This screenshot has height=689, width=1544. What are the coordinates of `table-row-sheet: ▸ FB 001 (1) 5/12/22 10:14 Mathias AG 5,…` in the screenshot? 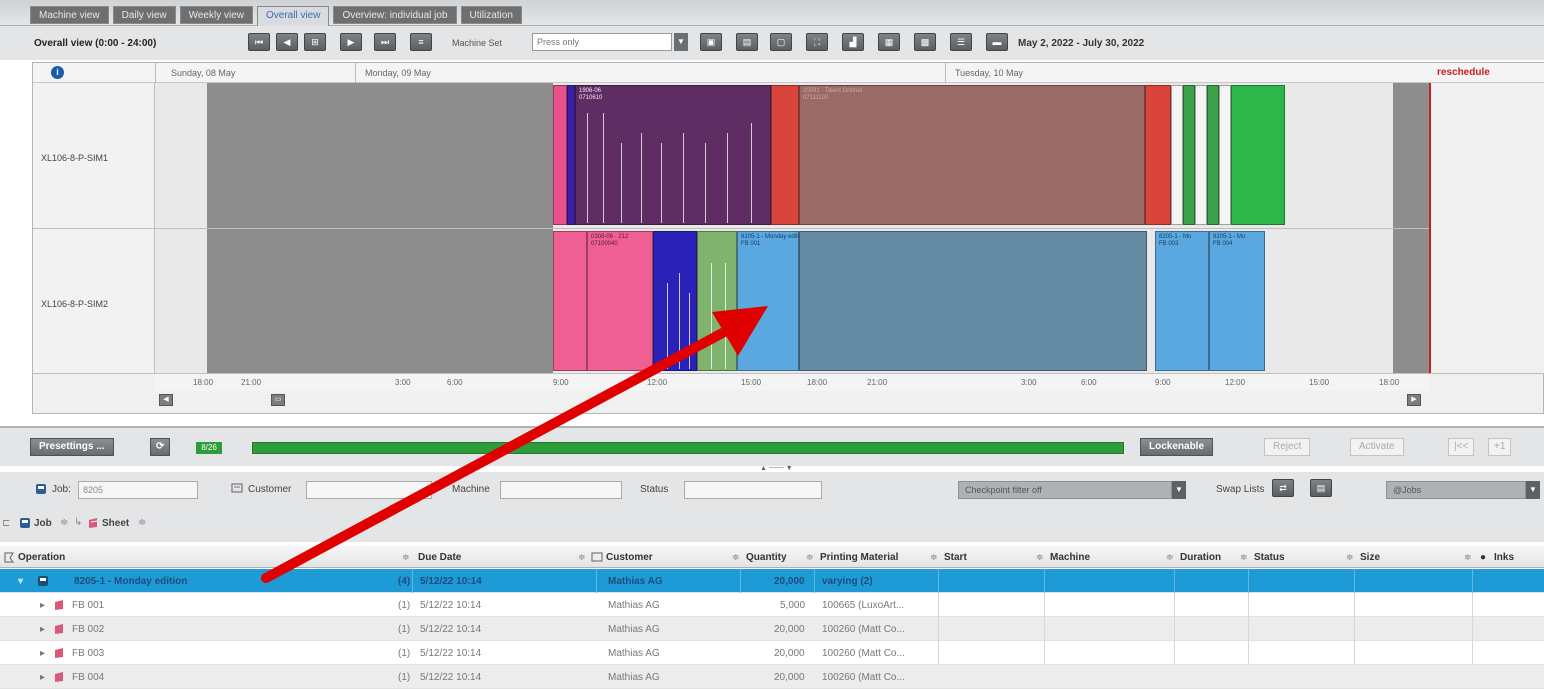 It's located at (772, 605).